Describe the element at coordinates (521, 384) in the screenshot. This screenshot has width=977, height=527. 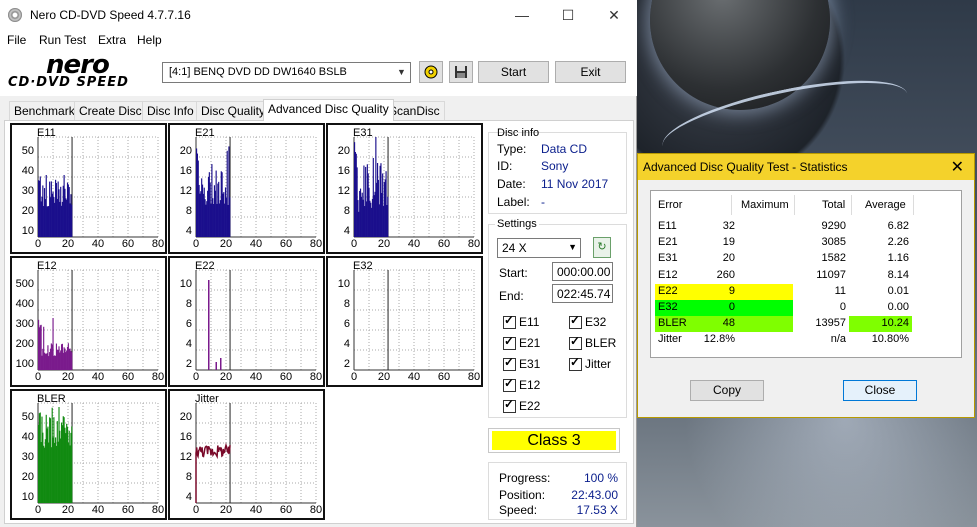
I see `checkbox-e12: E12` at that location.